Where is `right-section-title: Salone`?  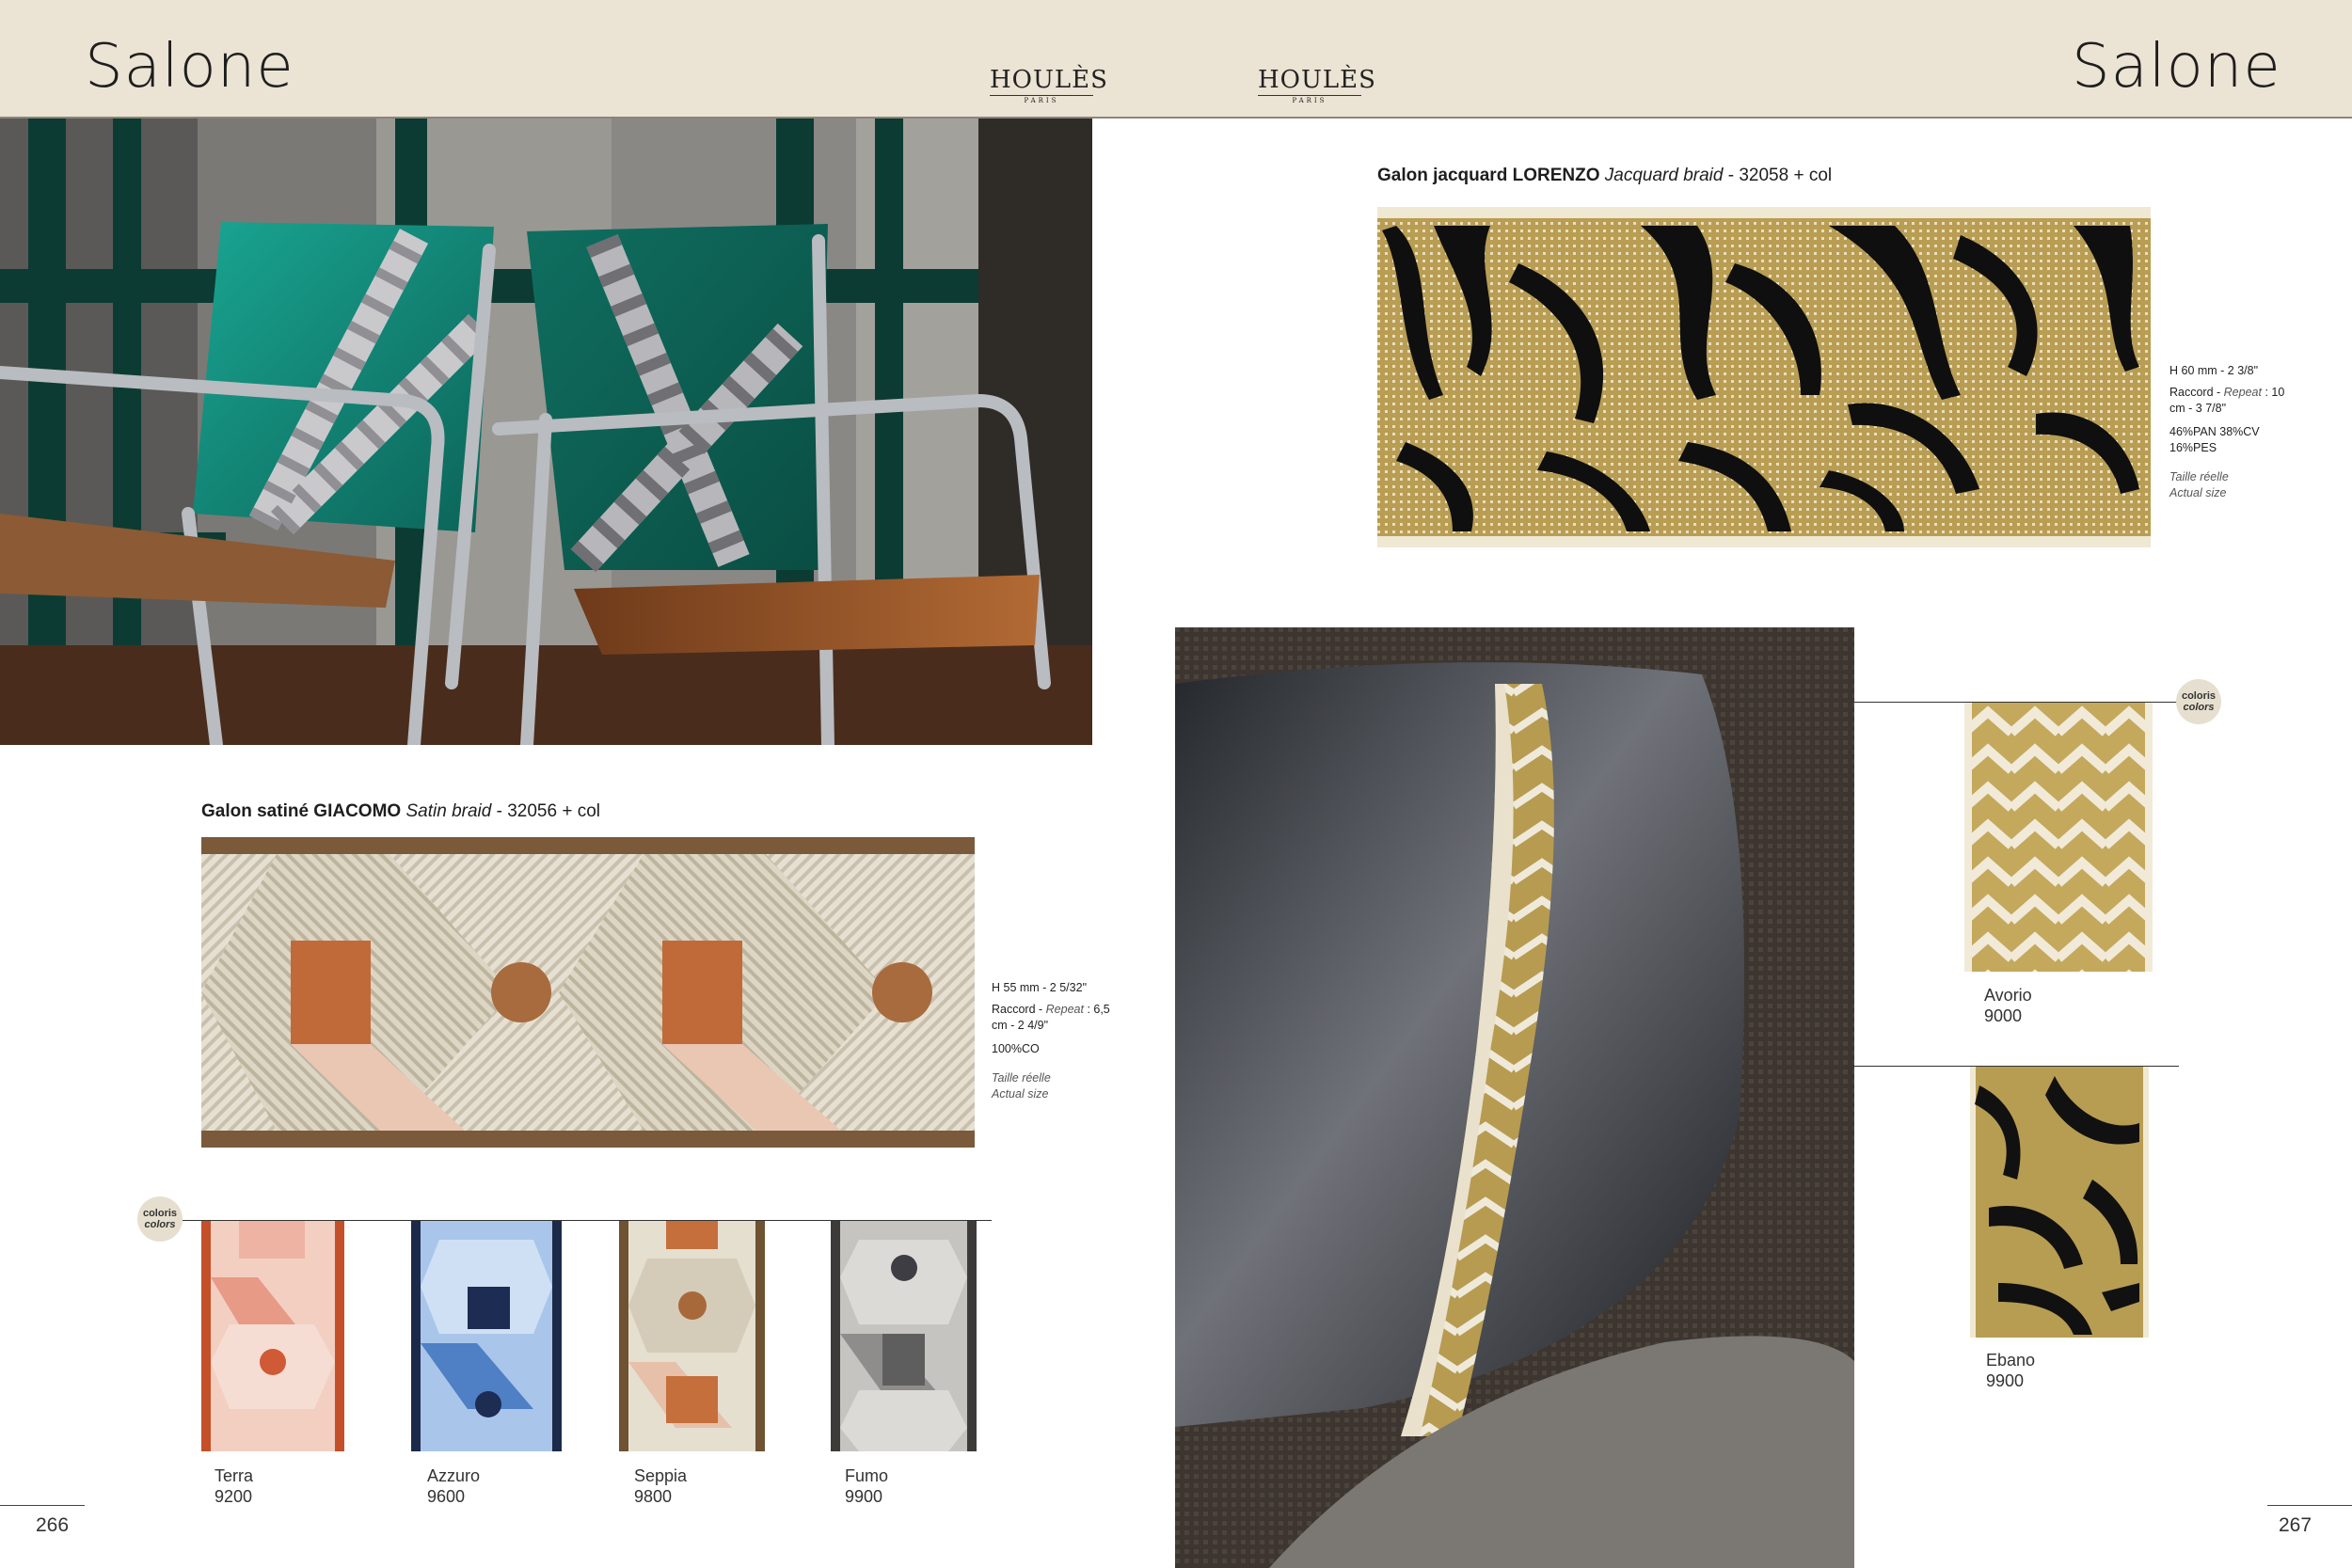
right-section-title: Salone is located at coordinates (2176, 67).